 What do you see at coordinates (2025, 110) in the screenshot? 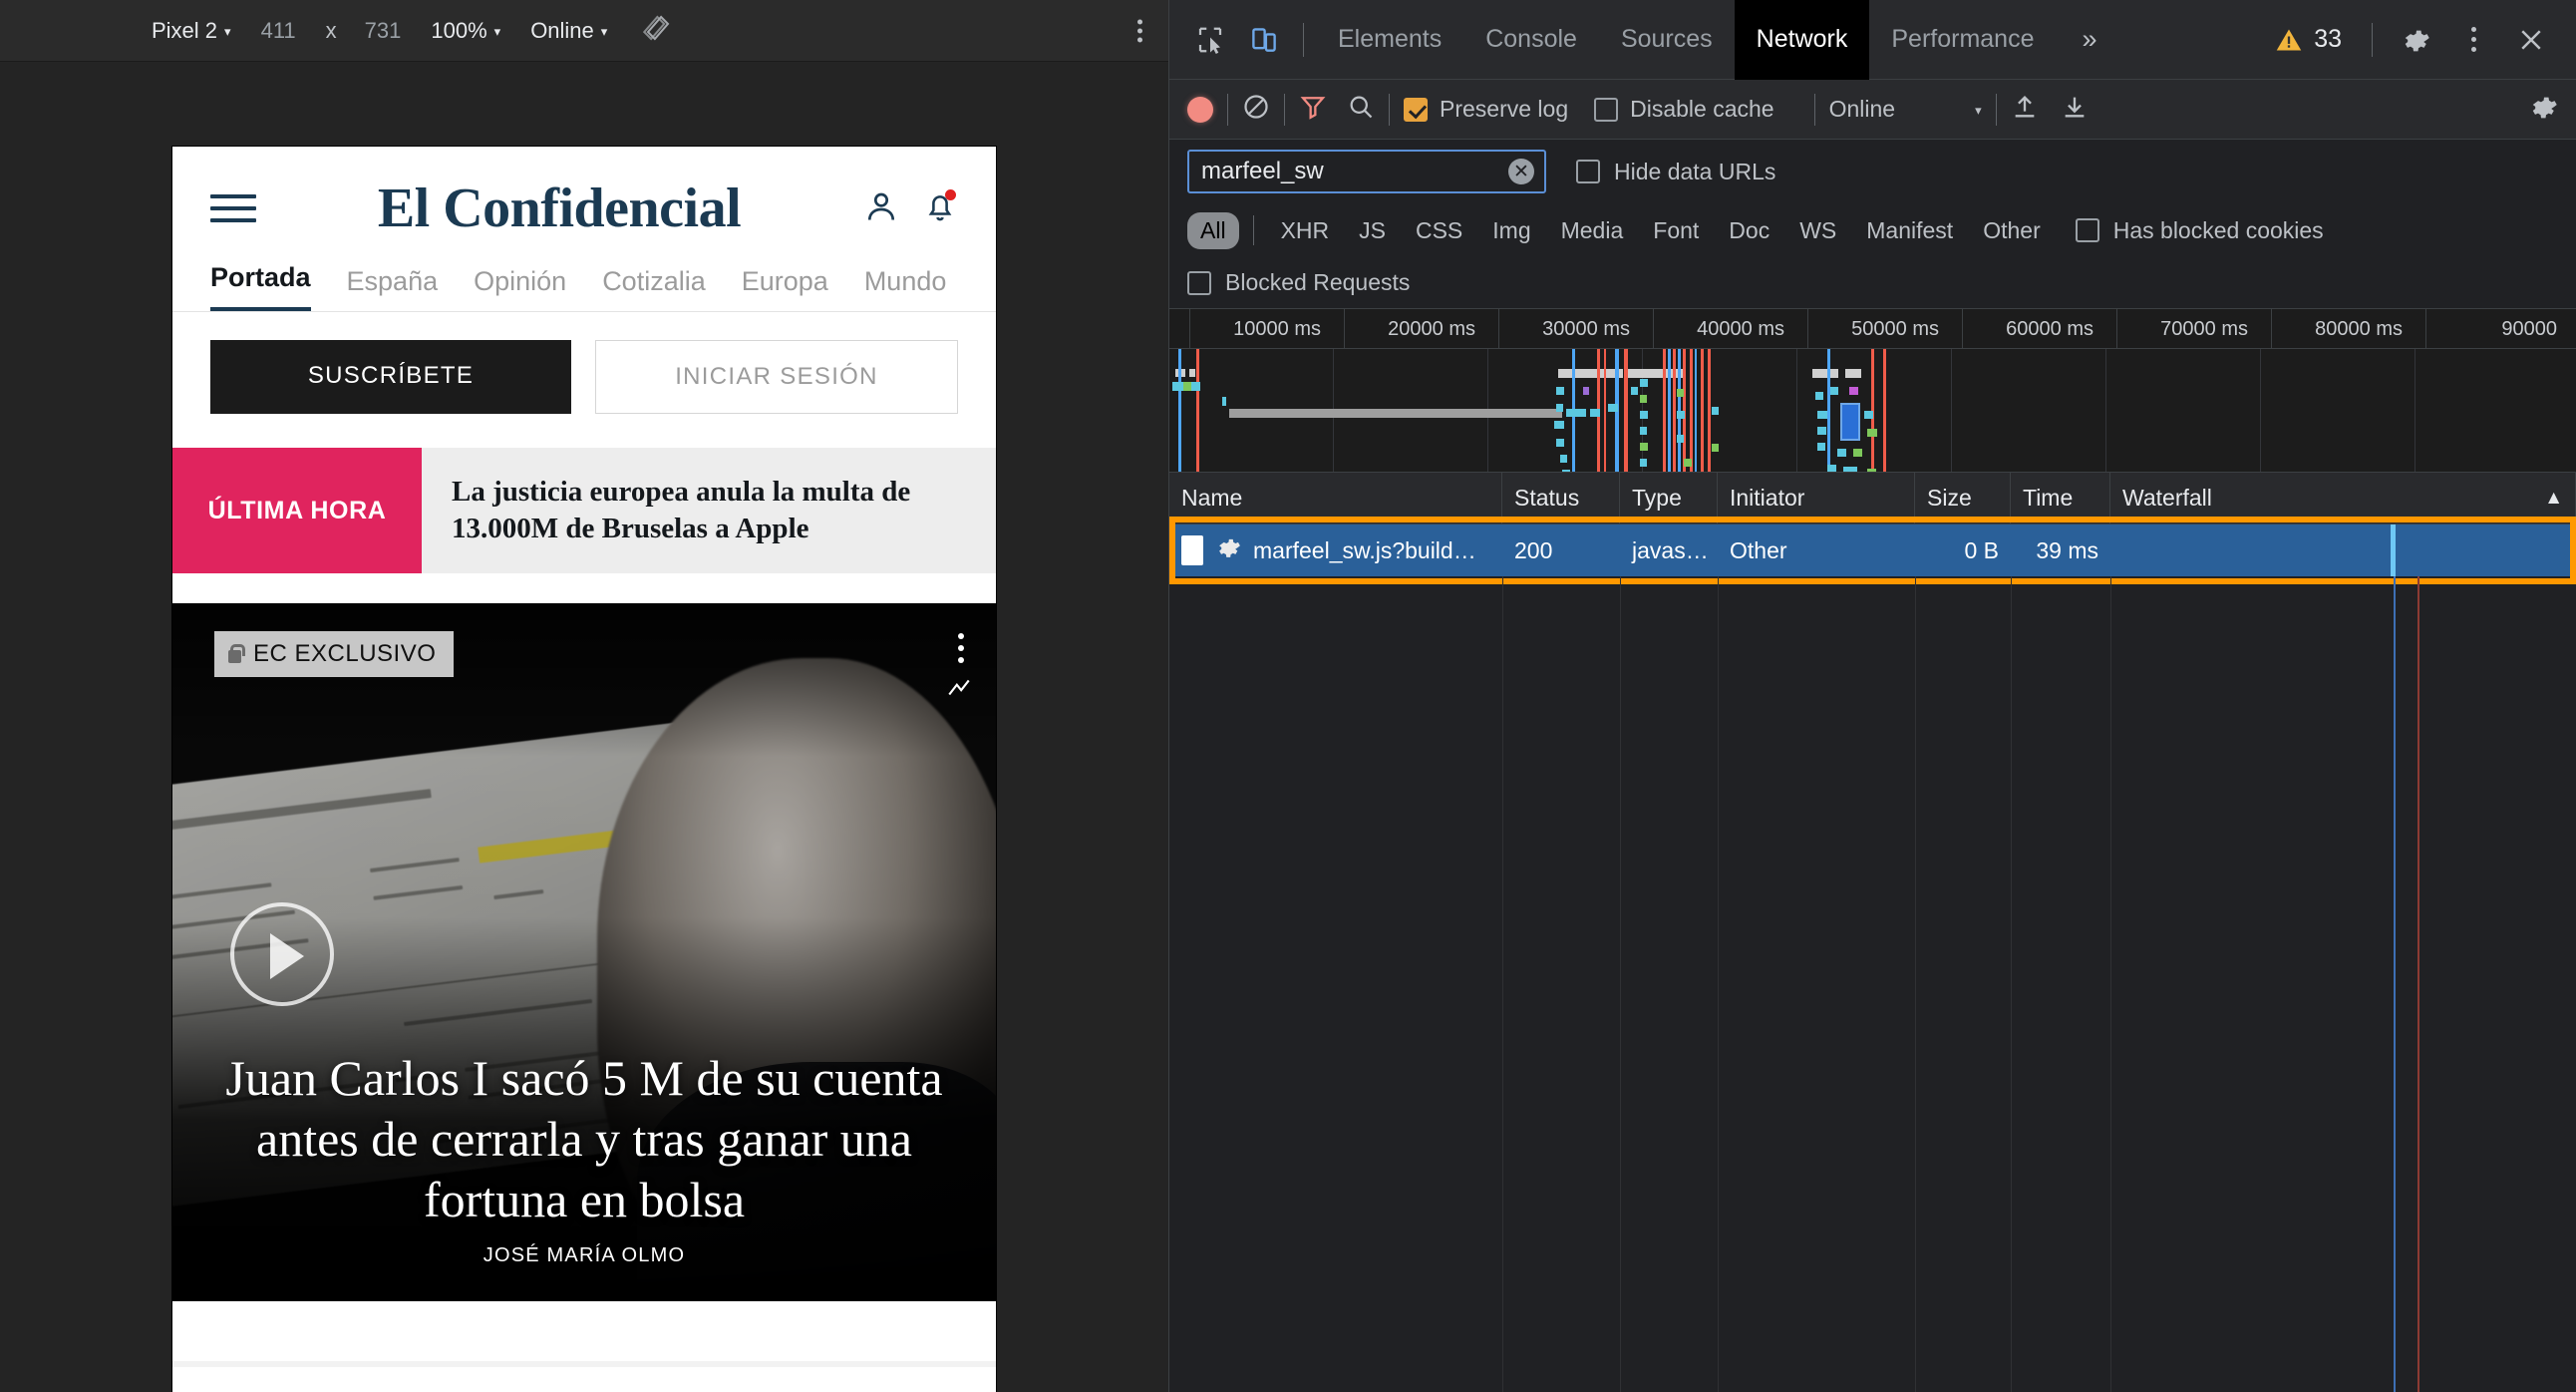
I see `import-har-icon` at bounding box center [2025, 110].